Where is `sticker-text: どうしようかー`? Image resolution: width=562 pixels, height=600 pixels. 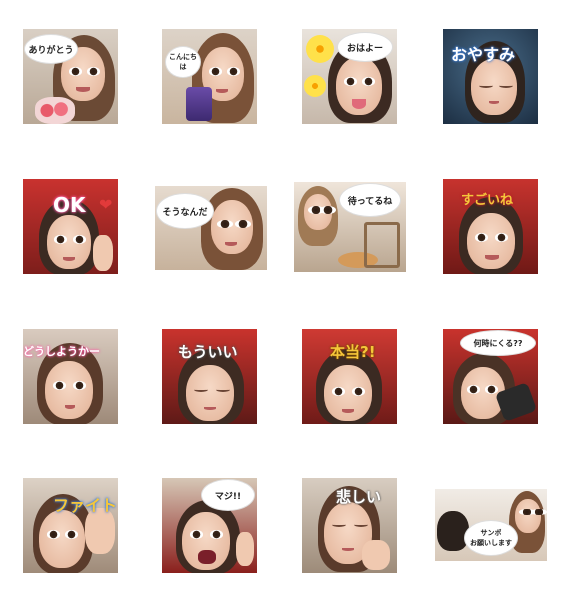 sticker-text: どうしようかー is located at coordinates (61, 351).